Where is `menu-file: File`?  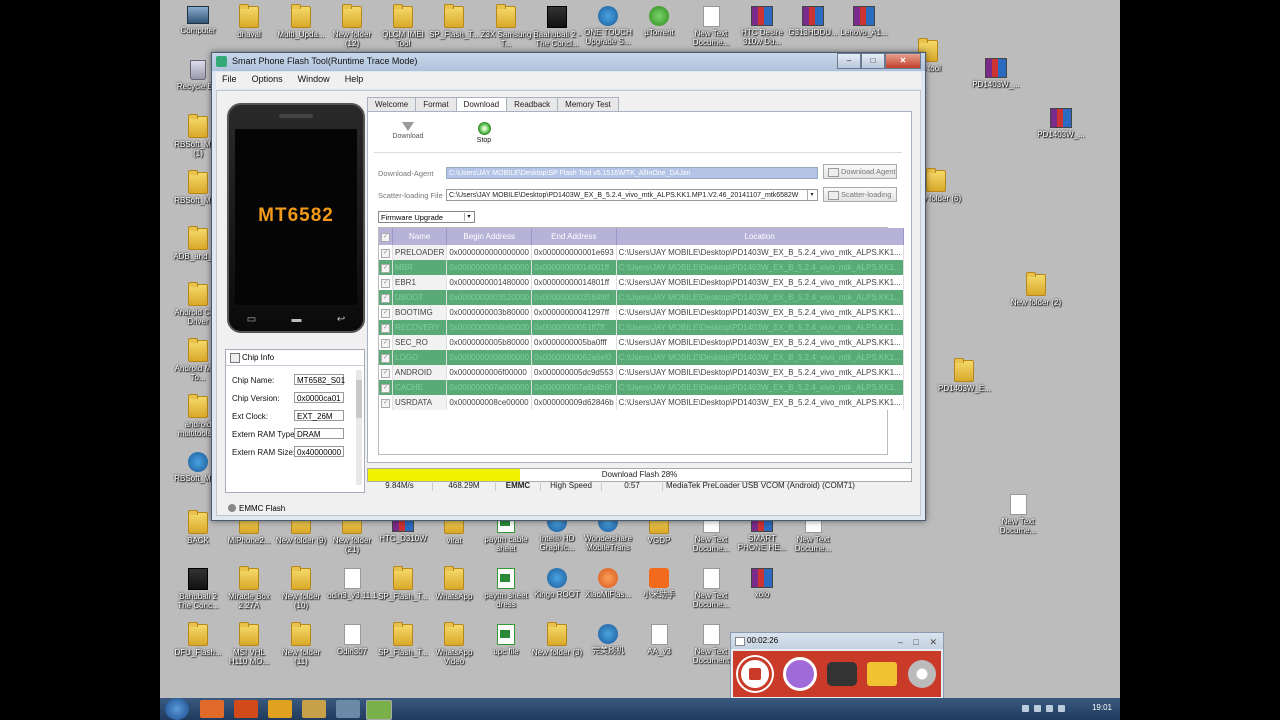 menu-file: File is located at coordinates (229, 79).